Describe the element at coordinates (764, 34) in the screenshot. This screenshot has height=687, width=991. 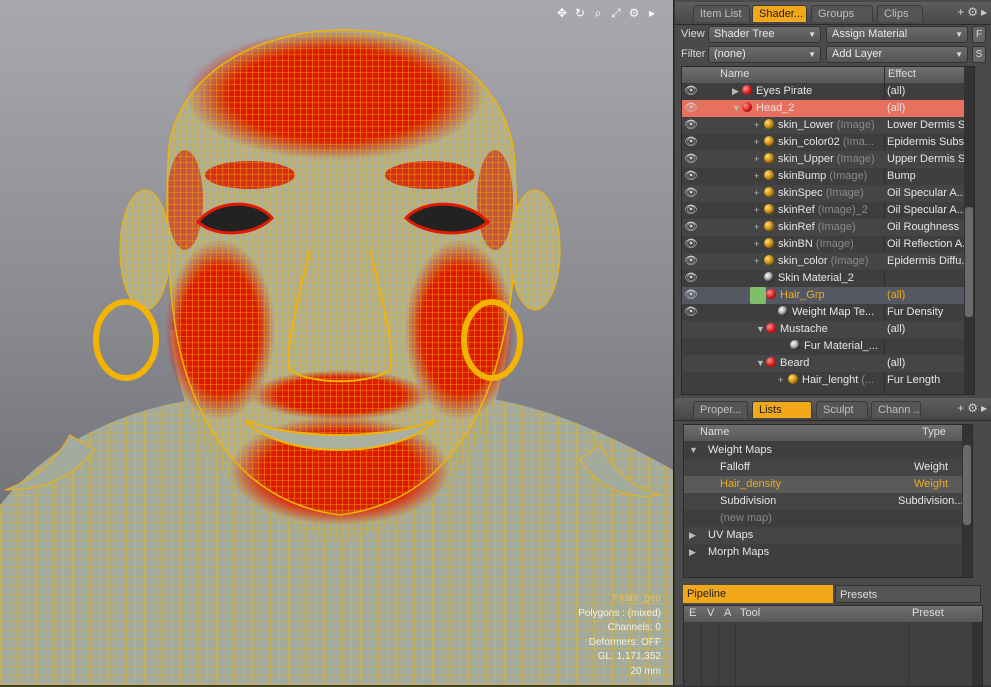
I see `view-dropdown: Shader Tree ▼` at that location.